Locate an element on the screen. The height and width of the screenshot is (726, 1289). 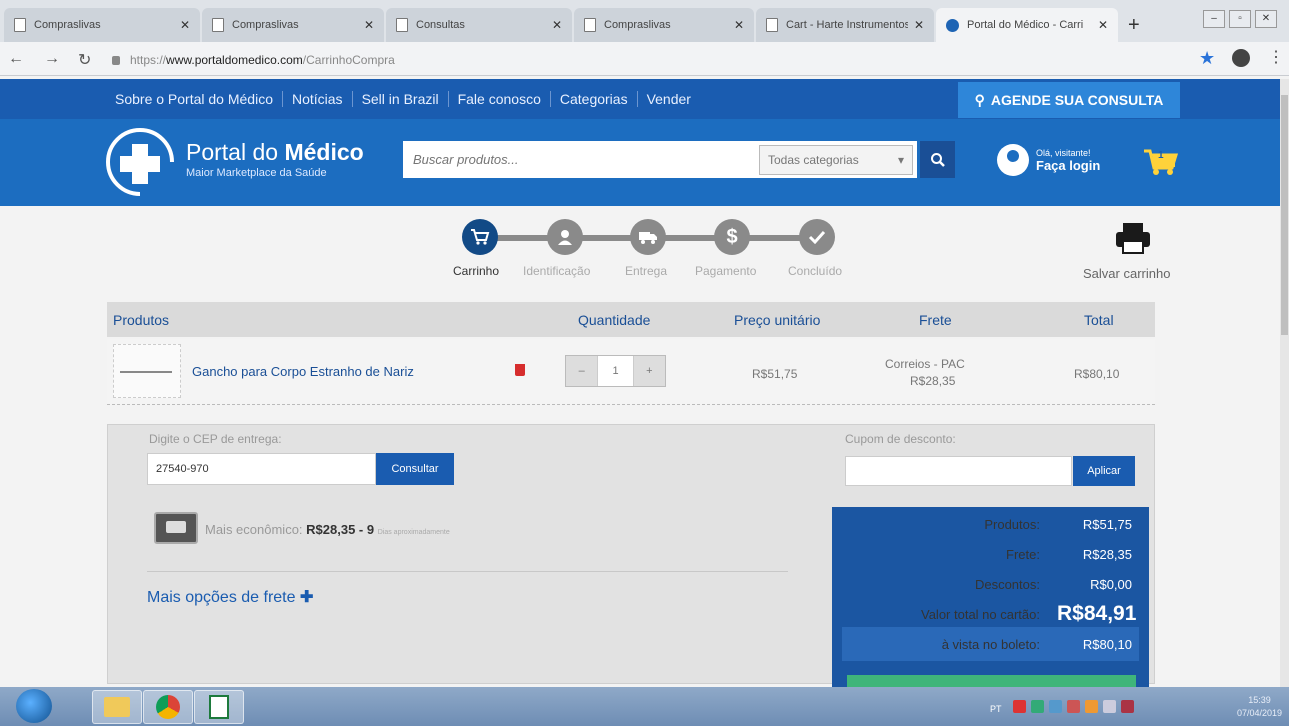
language-indicator: PT is located at coordinates (996, 709).